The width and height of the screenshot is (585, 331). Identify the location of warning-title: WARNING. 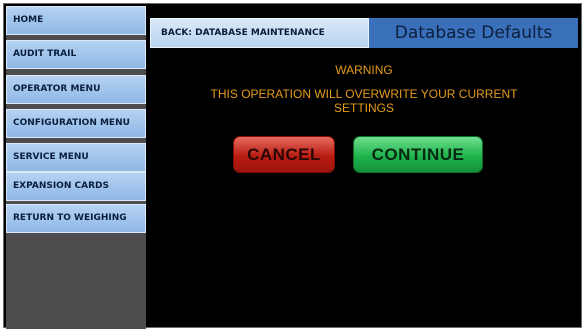
(364, 70).